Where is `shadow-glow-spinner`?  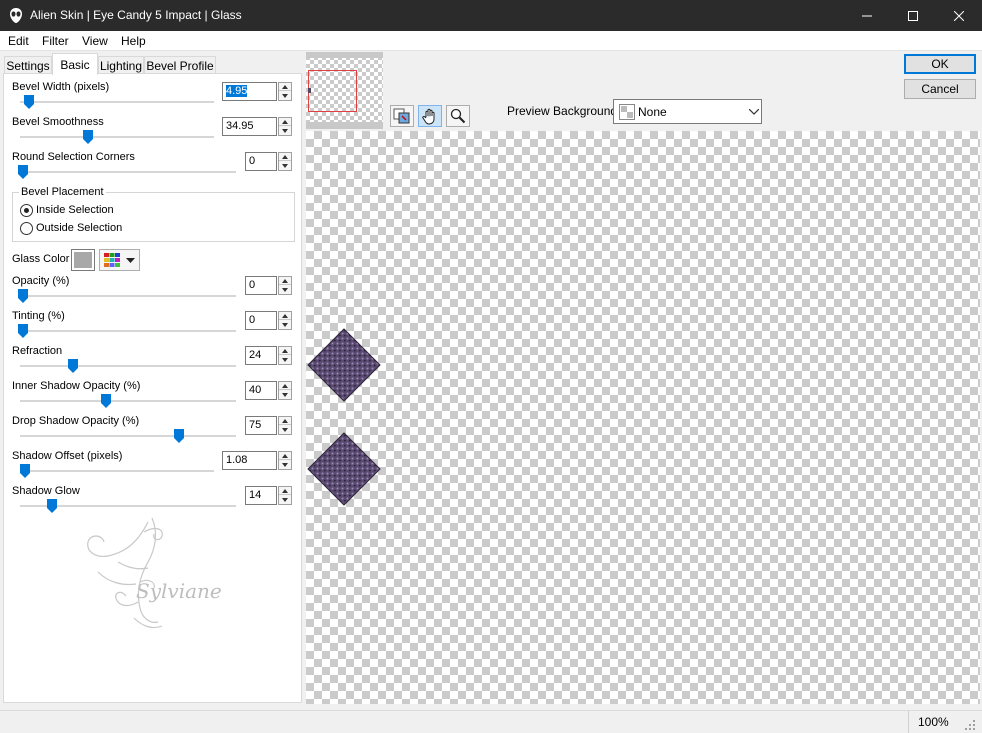
shadow-glow-spinner is located at coordinates (285, 495).